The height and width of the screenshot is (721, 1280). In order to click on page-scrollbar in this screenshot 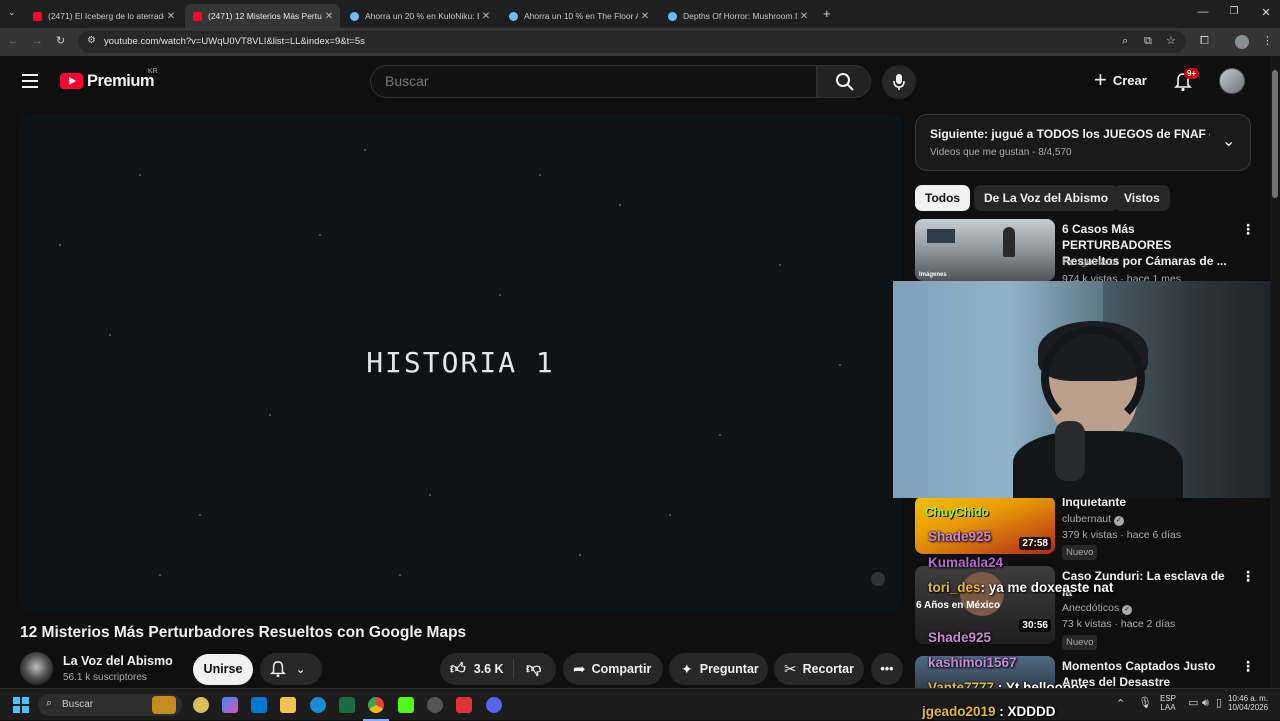, I will do `click(1275, 372)`.